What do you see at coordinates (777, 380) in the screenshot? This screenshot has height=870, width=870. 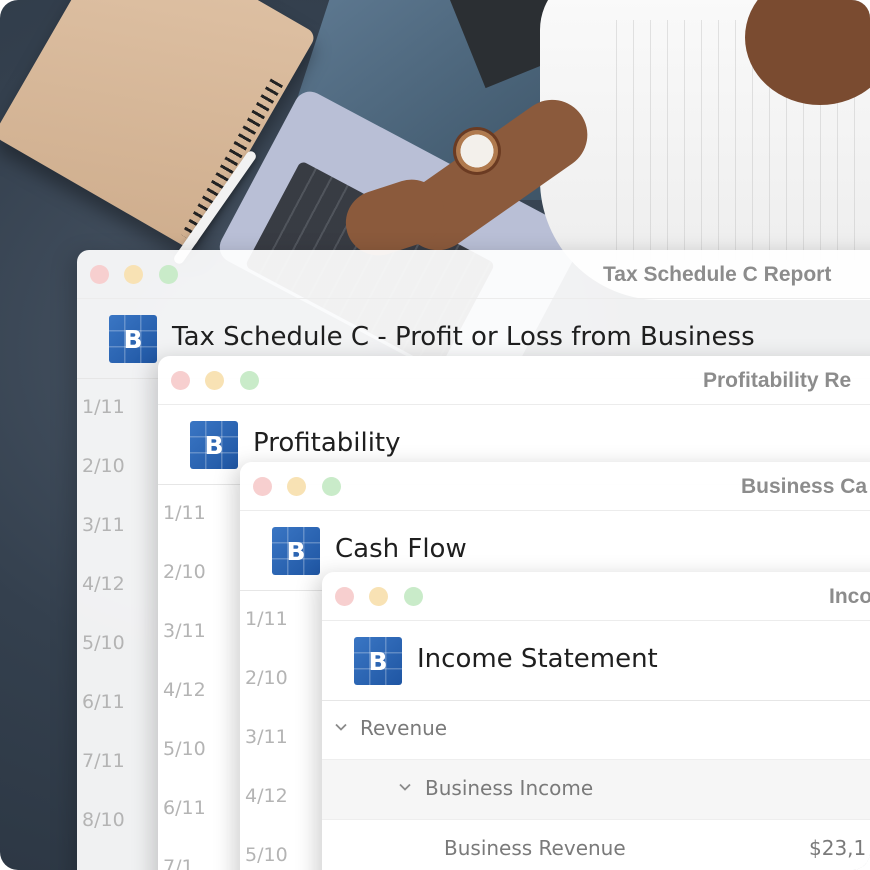 I see `window-title: Profitability Re` at bounding box center [777, 380].